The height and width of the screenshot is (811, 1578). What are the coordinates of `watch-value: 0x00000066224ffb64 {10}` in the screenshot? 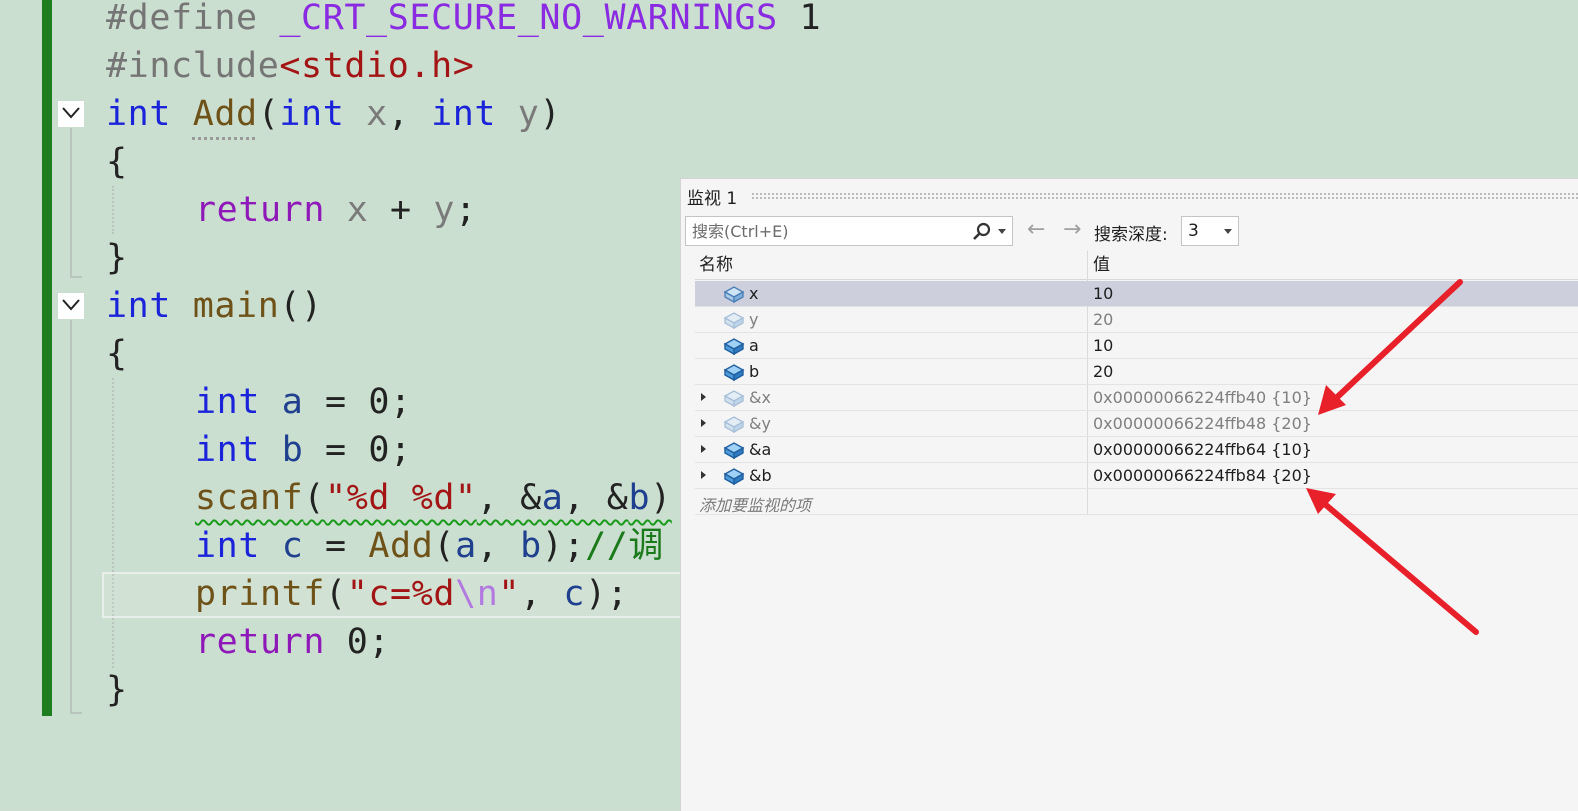 It's located at (1202, 449).